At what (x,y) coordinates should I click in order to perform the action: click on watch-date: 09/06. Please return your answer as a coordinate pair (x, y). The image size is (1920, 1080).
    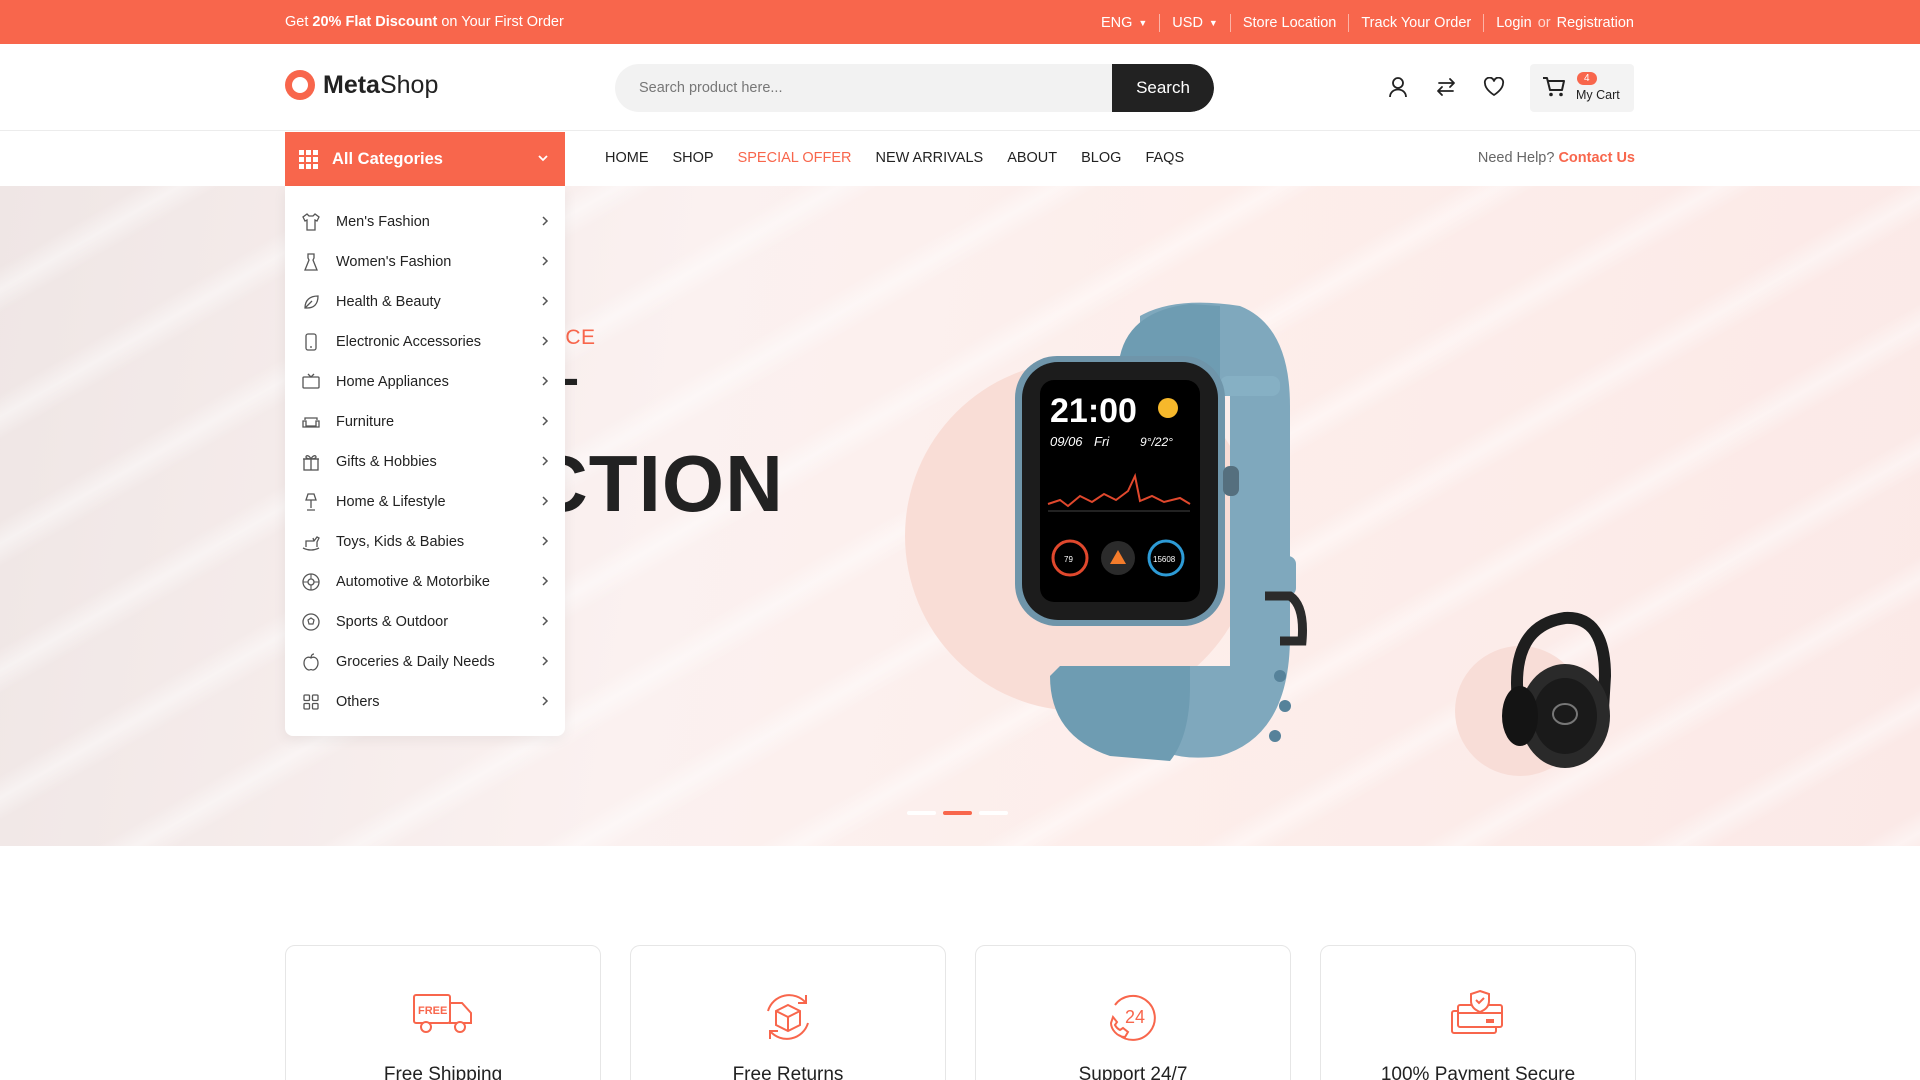
    Looking at the image, I should click on (1066, 441).